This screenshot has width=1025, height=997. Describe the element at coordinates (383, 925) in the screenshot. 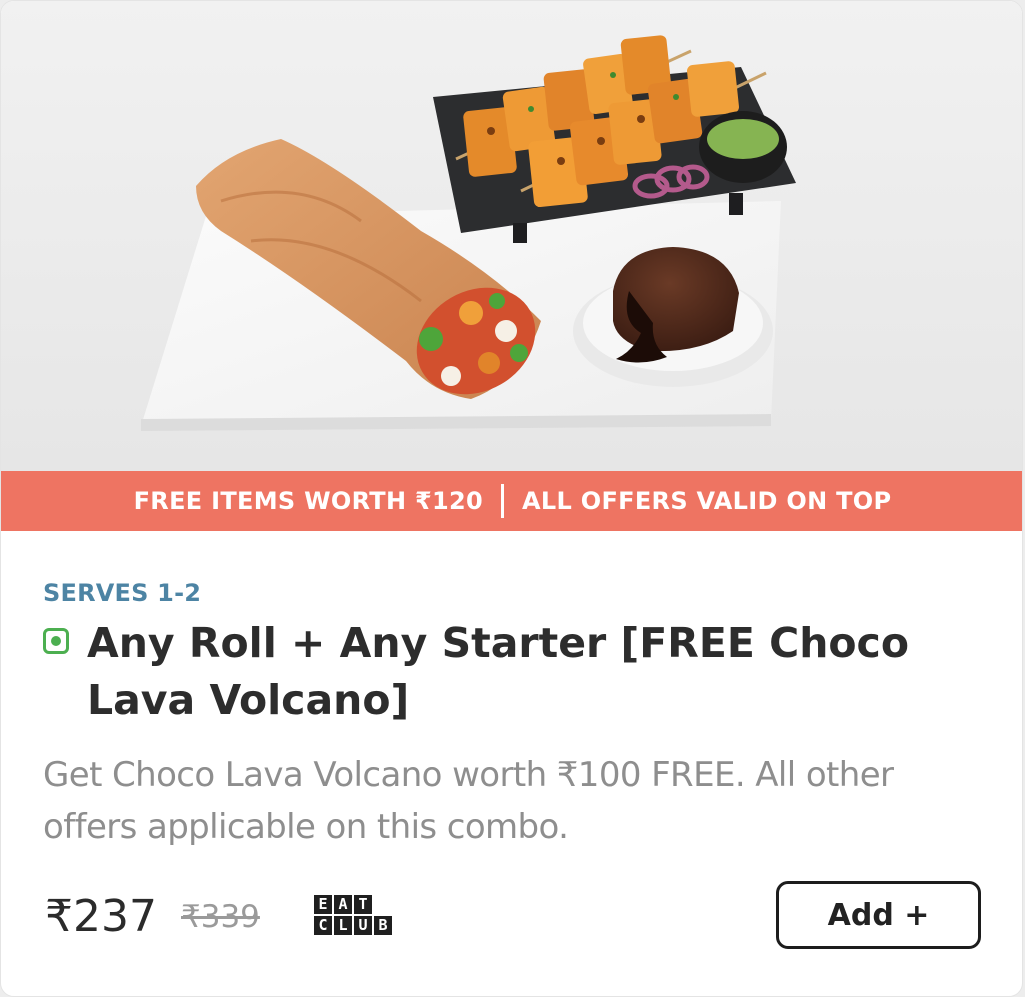

I see `eatclub-logo-letter: B` at that location.